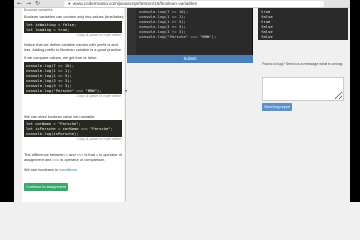 Image resolution: width=360 pixels, height=240 pixels. What do you see at coordinates (52, 133) in the screenshot?
I see `code-line: console.log(isPorsche);` at bounding box center [52, 133].